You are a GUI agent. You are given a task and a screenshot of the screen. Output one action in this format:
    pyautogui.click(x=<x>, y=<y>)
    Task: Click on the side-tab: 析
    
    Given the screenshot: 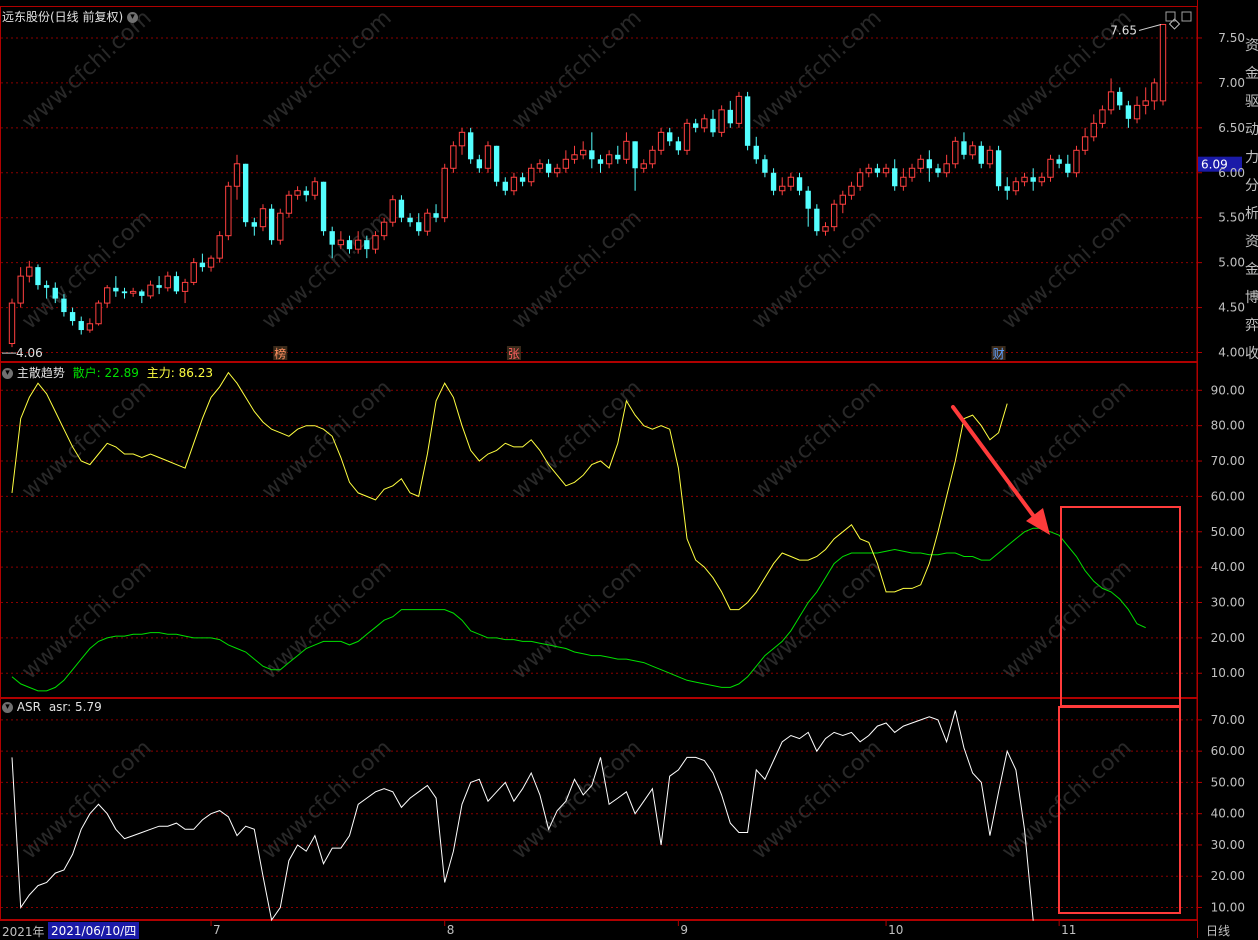 What is the action you would take?
    pyautogui.click(x=1251, y=214)
    